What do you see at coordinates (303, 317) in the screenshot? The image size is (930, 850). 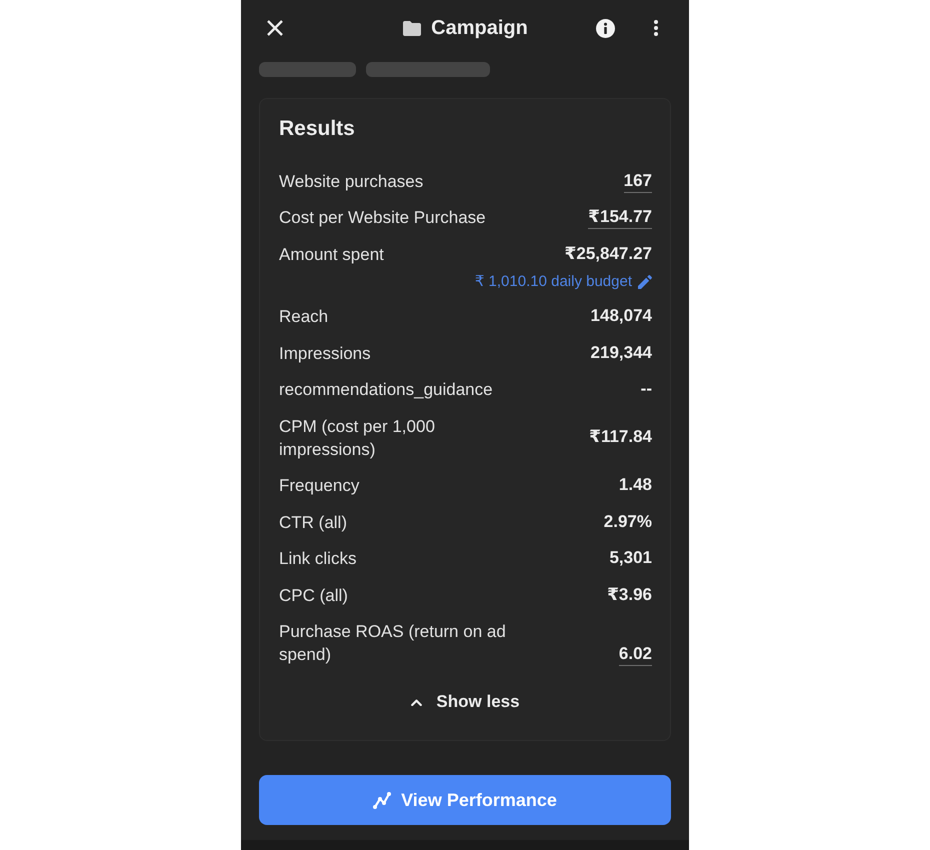 I see `metric-label: Reach` at bounding box center [303, 317].